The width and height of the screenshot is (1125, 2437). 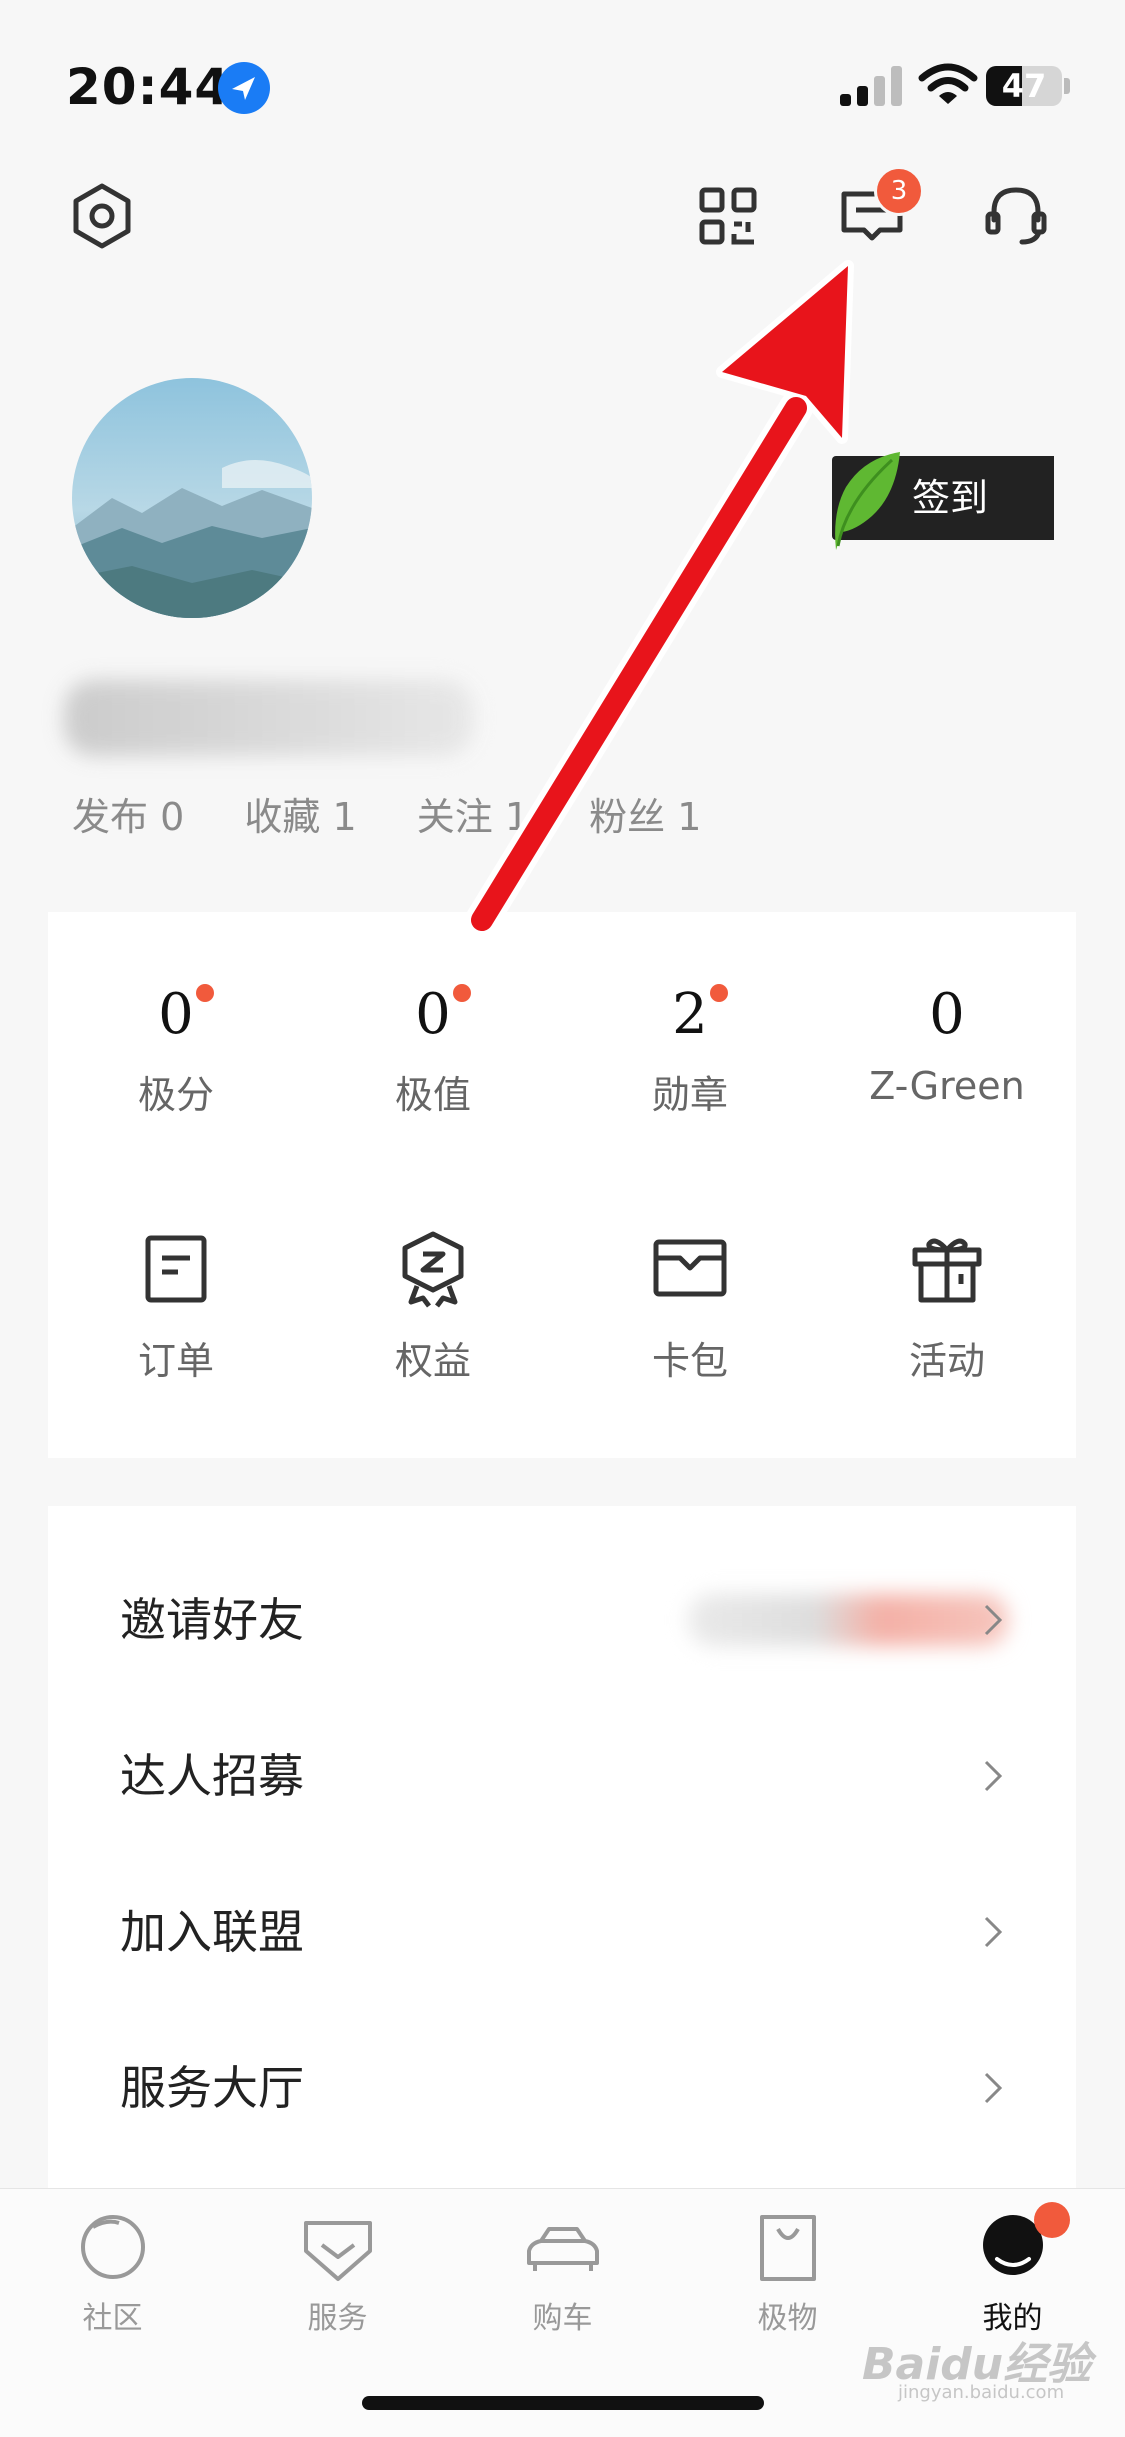 I want to click on metric-medals: 2 勋章, so click(x=690, y=1049).